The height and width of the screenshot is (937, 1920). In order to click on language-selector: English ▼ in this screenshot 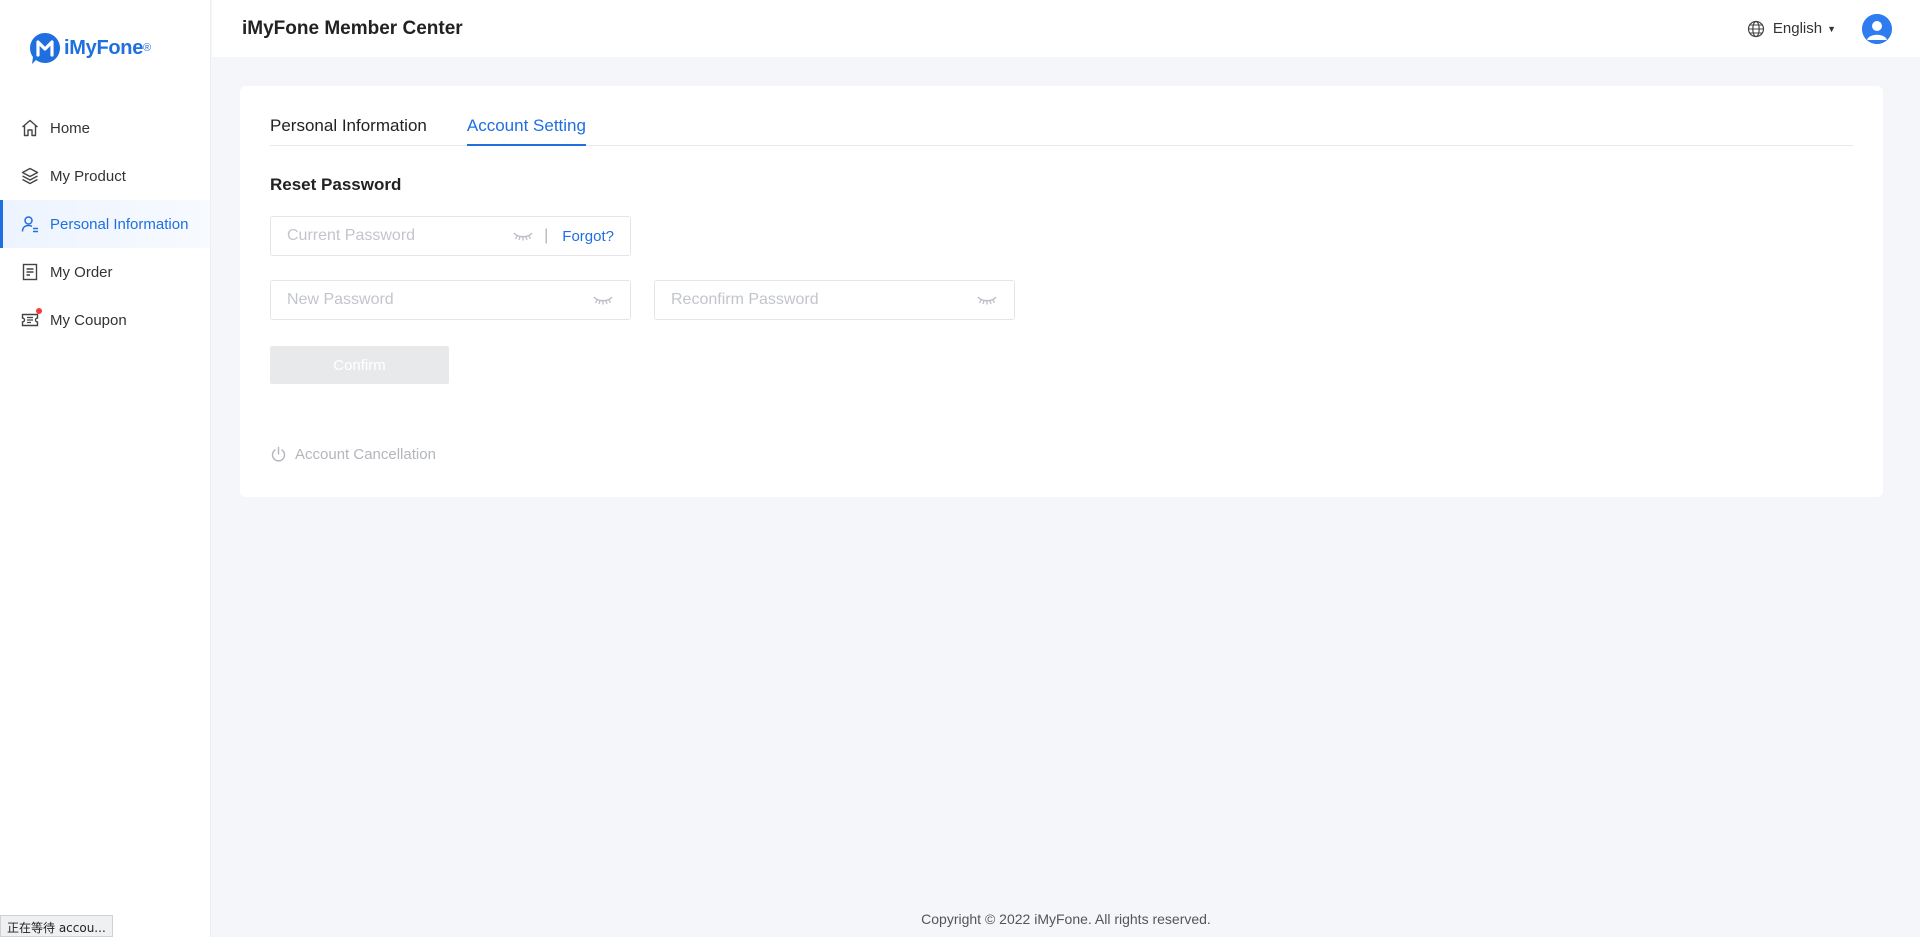, I will do `click(1791, 29)`.